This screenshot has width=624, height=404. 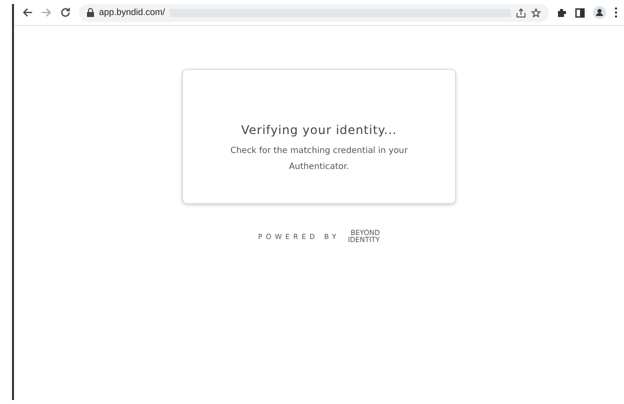 I want to click on menu-icon, so click(x=616, y=12).